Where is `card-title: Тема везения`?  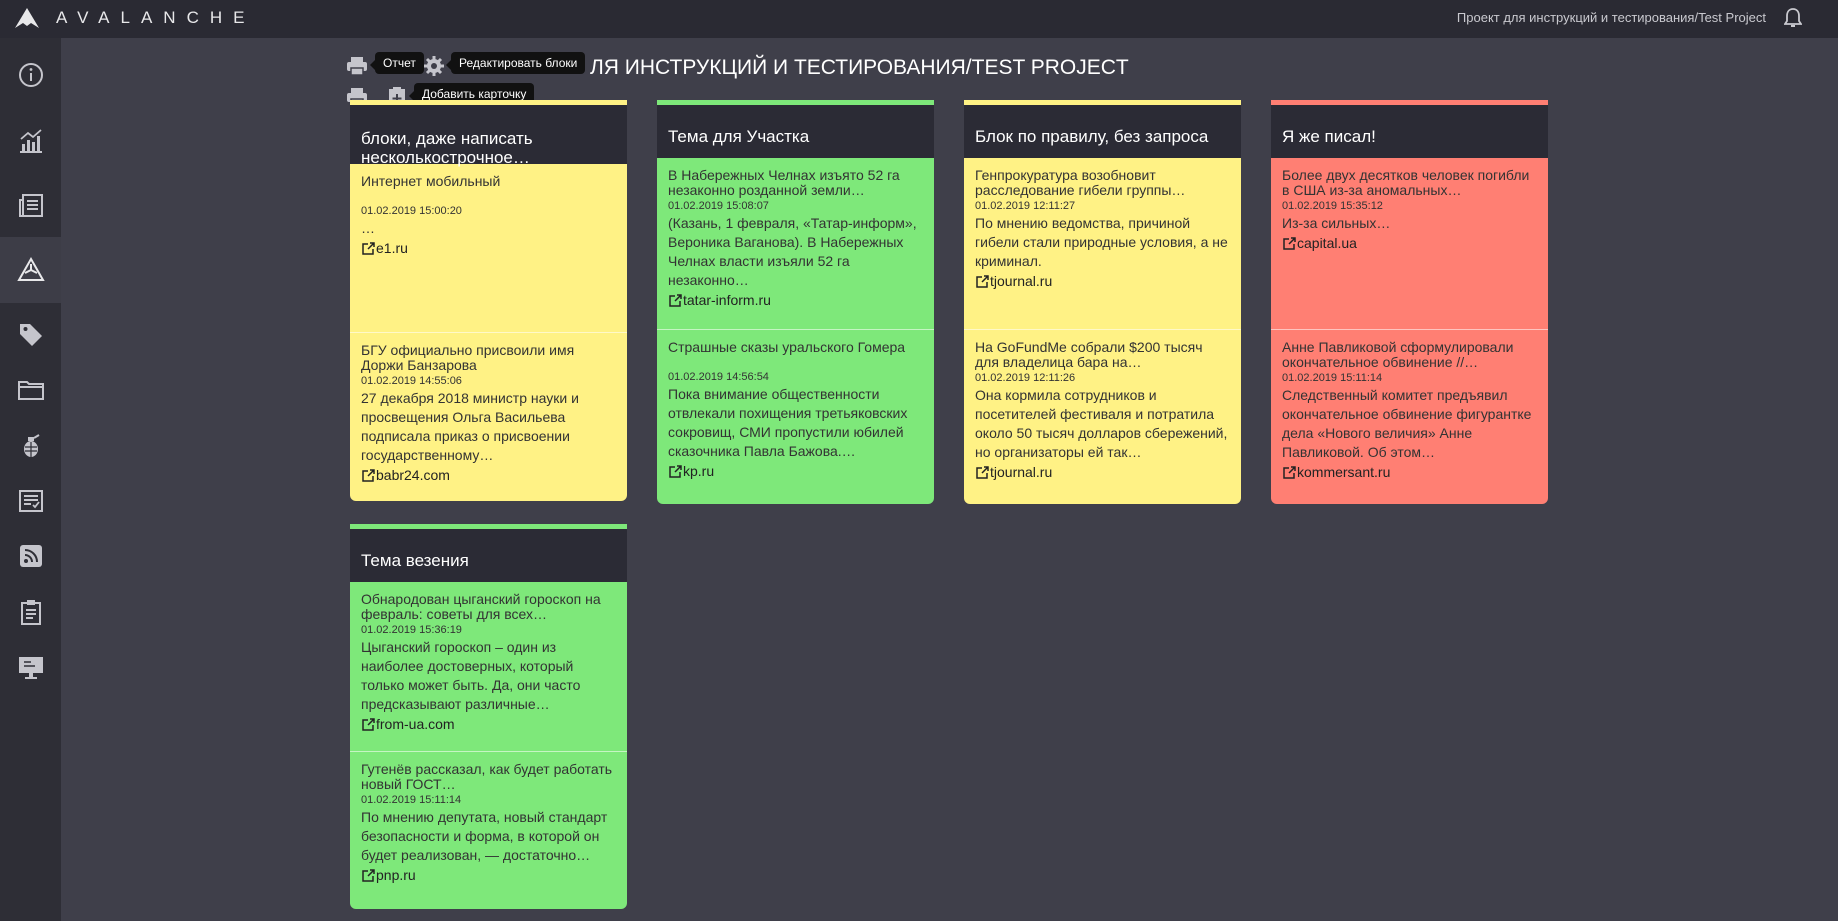 card-title: Тема везения is located at coordinates (488, 553).